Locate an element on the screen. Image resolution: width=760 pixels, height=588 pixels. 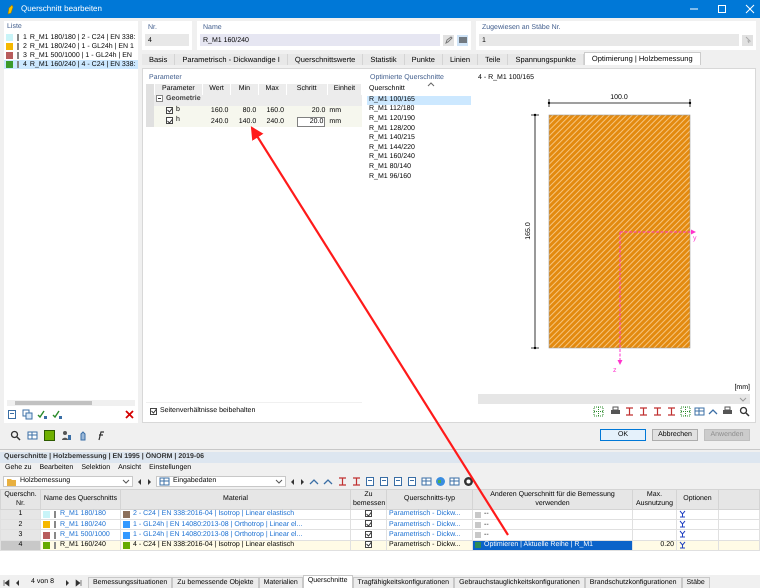
edit-button is located at coordinates (448, 40).